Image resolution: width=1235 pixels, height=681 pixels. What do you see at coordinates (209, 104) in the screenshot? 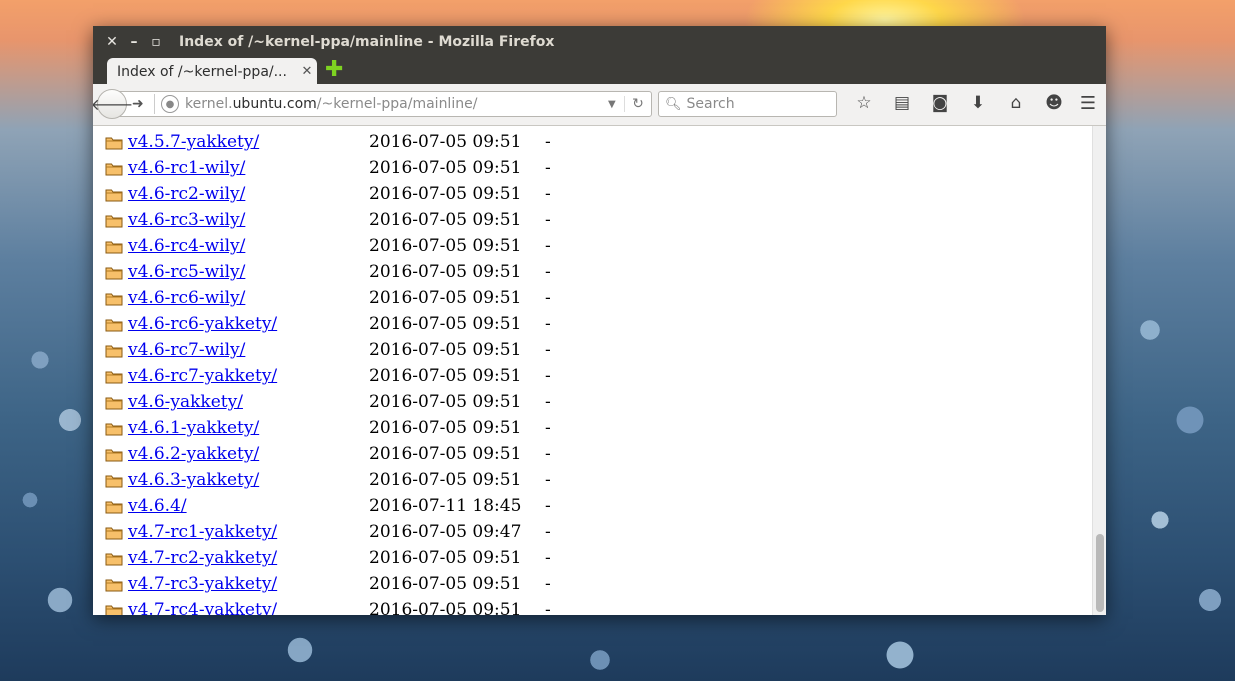
I see `url-prefix: kernel.` at bounding box center [209, 104].